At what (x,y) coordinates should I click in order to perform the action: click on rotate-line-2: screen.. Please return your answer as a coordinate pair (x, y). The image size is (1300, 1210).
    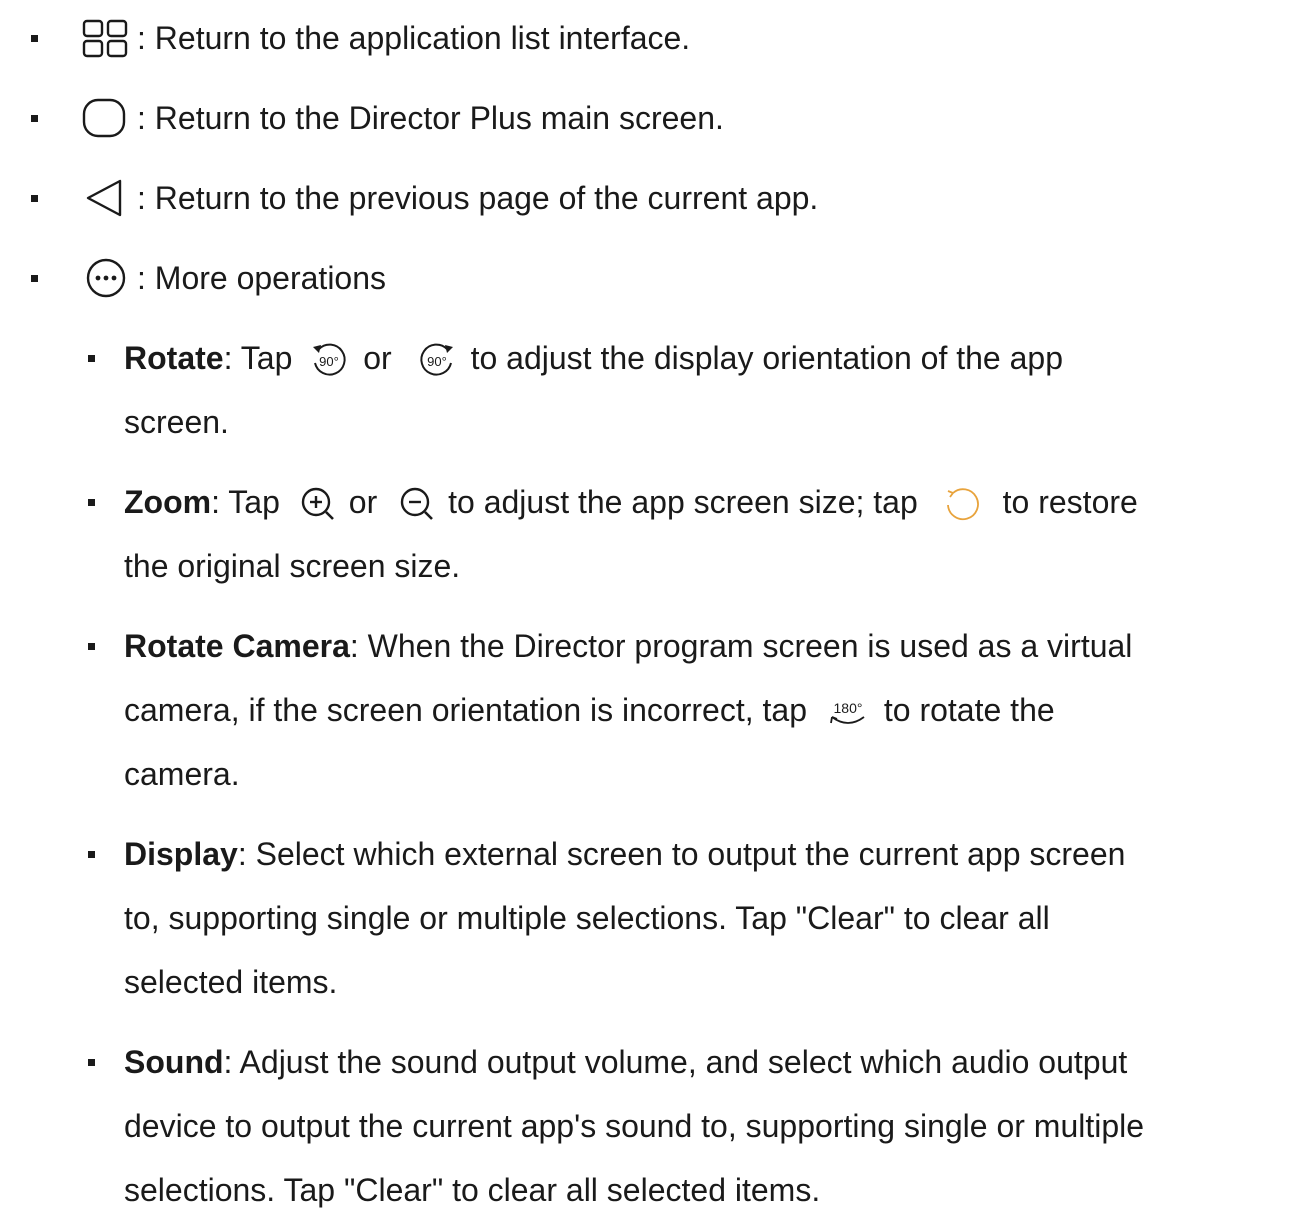
    Looking at the image, I should click on (176, 422).